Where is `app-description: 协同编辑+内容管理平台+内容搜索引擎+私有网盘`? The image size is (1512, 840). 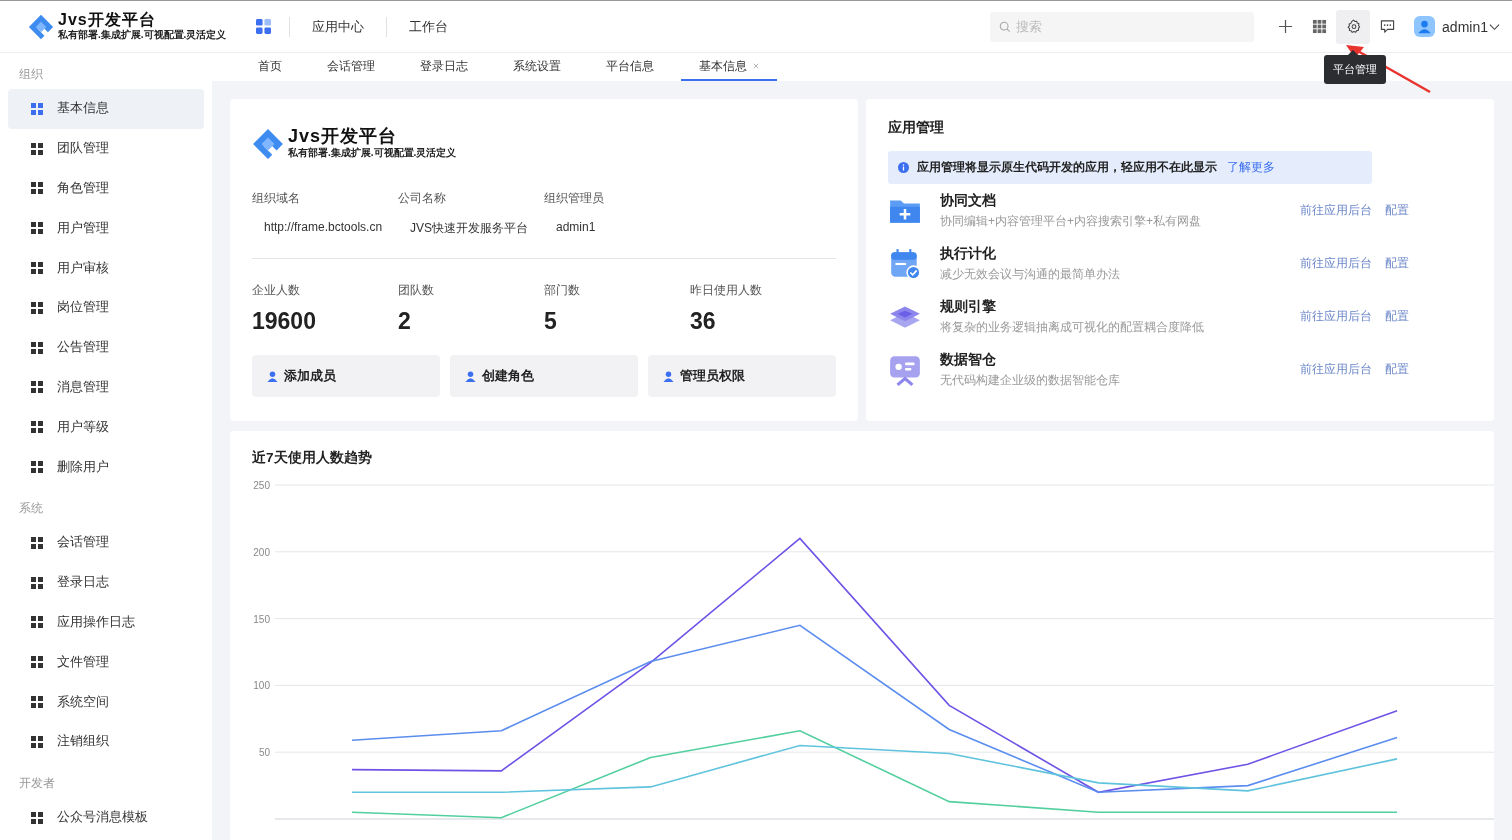 app-description: 协同编辑+内容管理平台+内容搜索引擎+私有网盘 is located at coordinates (1071, 221).